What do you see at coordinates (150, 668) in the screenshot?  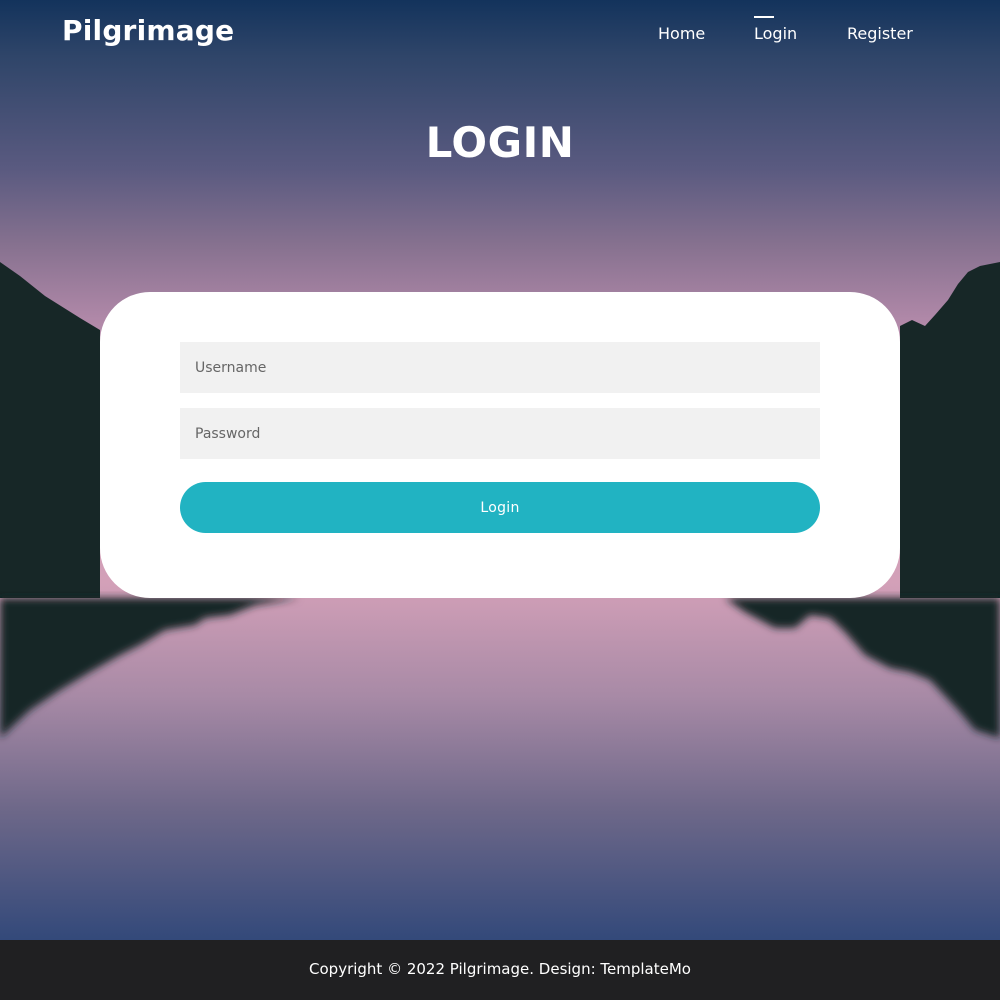 I see `left-reflection` at bounding box center [150, 668].